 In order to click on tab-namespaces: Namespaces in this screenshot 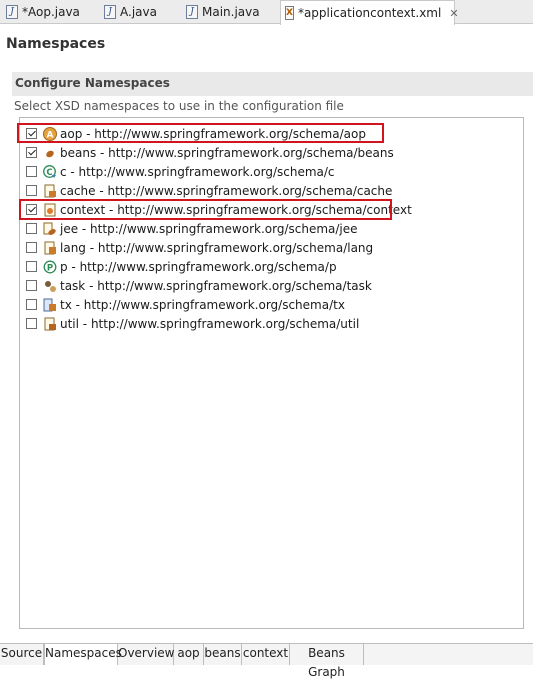, I will do `click(83, 654)`.